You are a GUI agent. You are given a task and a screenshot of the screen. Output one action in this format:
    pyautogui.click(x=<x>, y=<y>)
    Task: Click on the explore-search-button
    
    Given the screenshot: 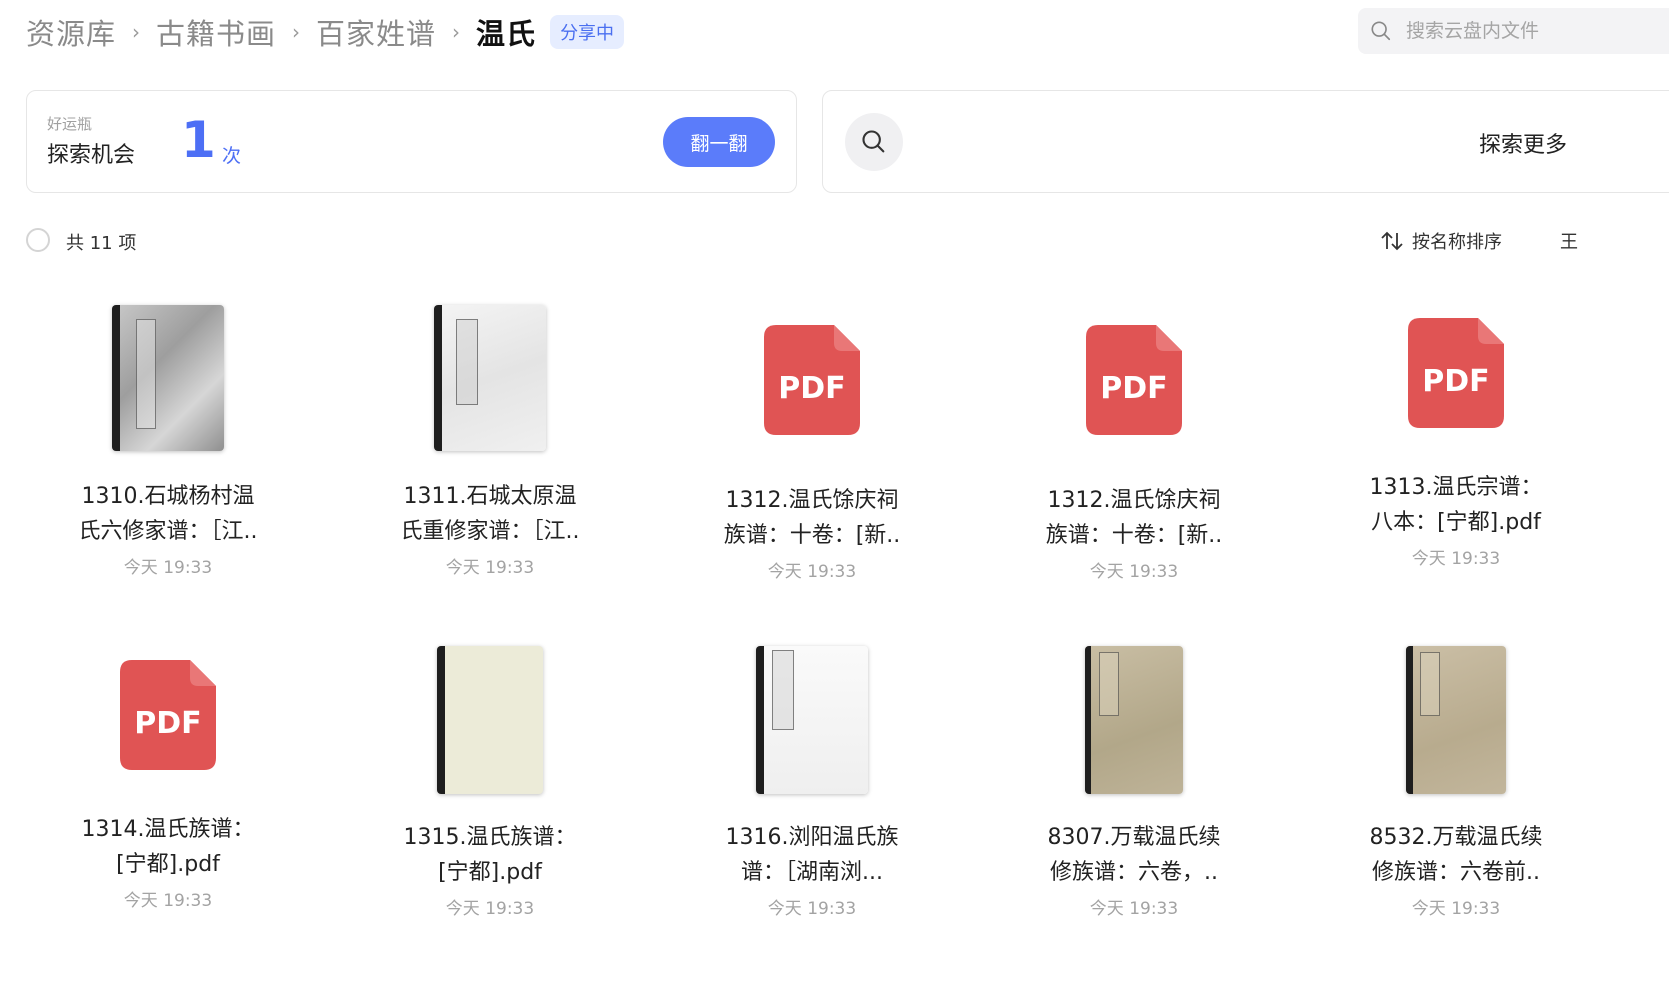 What is the action you would take?
    pyautogui.click(x=874, y=142)
    